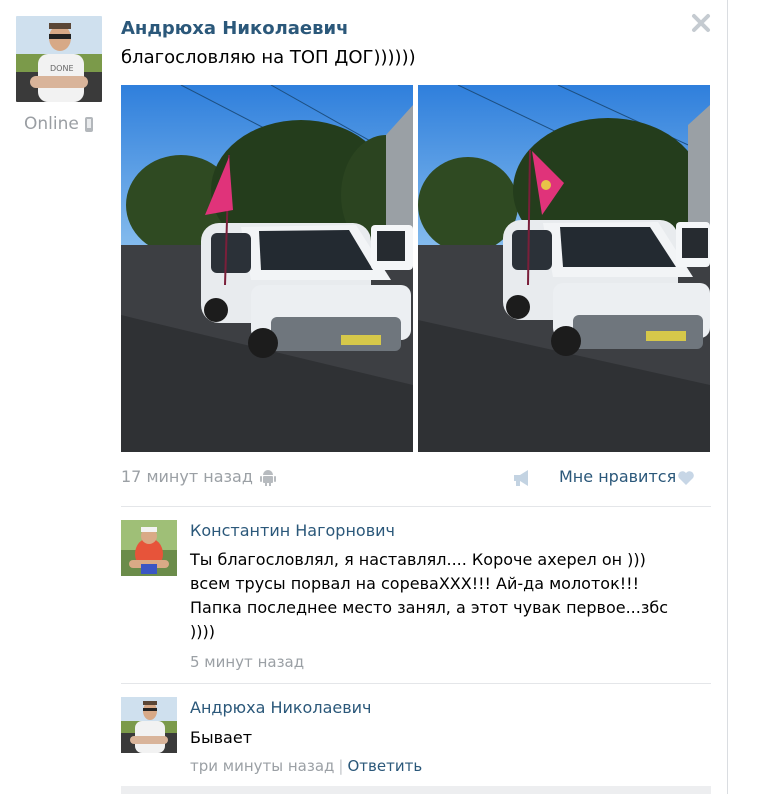 Image resolution: width=776 pixels, height=794 pixels. I want to click on online-status: Online, so click(58, 124).